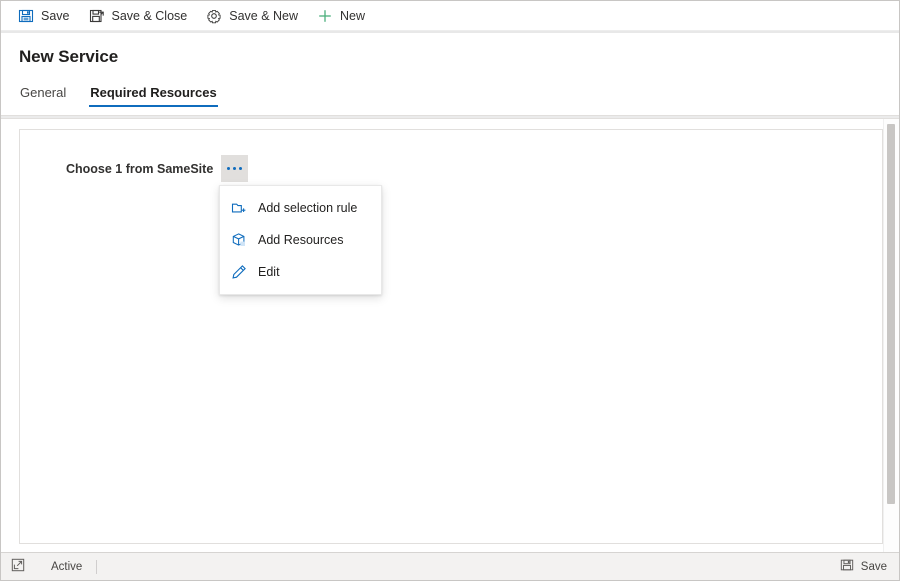 This screenshot has height=581, width=900. Describe the element at coordinates (450, 70) in the screenshot. I see `form-header: New Service General Required Resources` at that location.